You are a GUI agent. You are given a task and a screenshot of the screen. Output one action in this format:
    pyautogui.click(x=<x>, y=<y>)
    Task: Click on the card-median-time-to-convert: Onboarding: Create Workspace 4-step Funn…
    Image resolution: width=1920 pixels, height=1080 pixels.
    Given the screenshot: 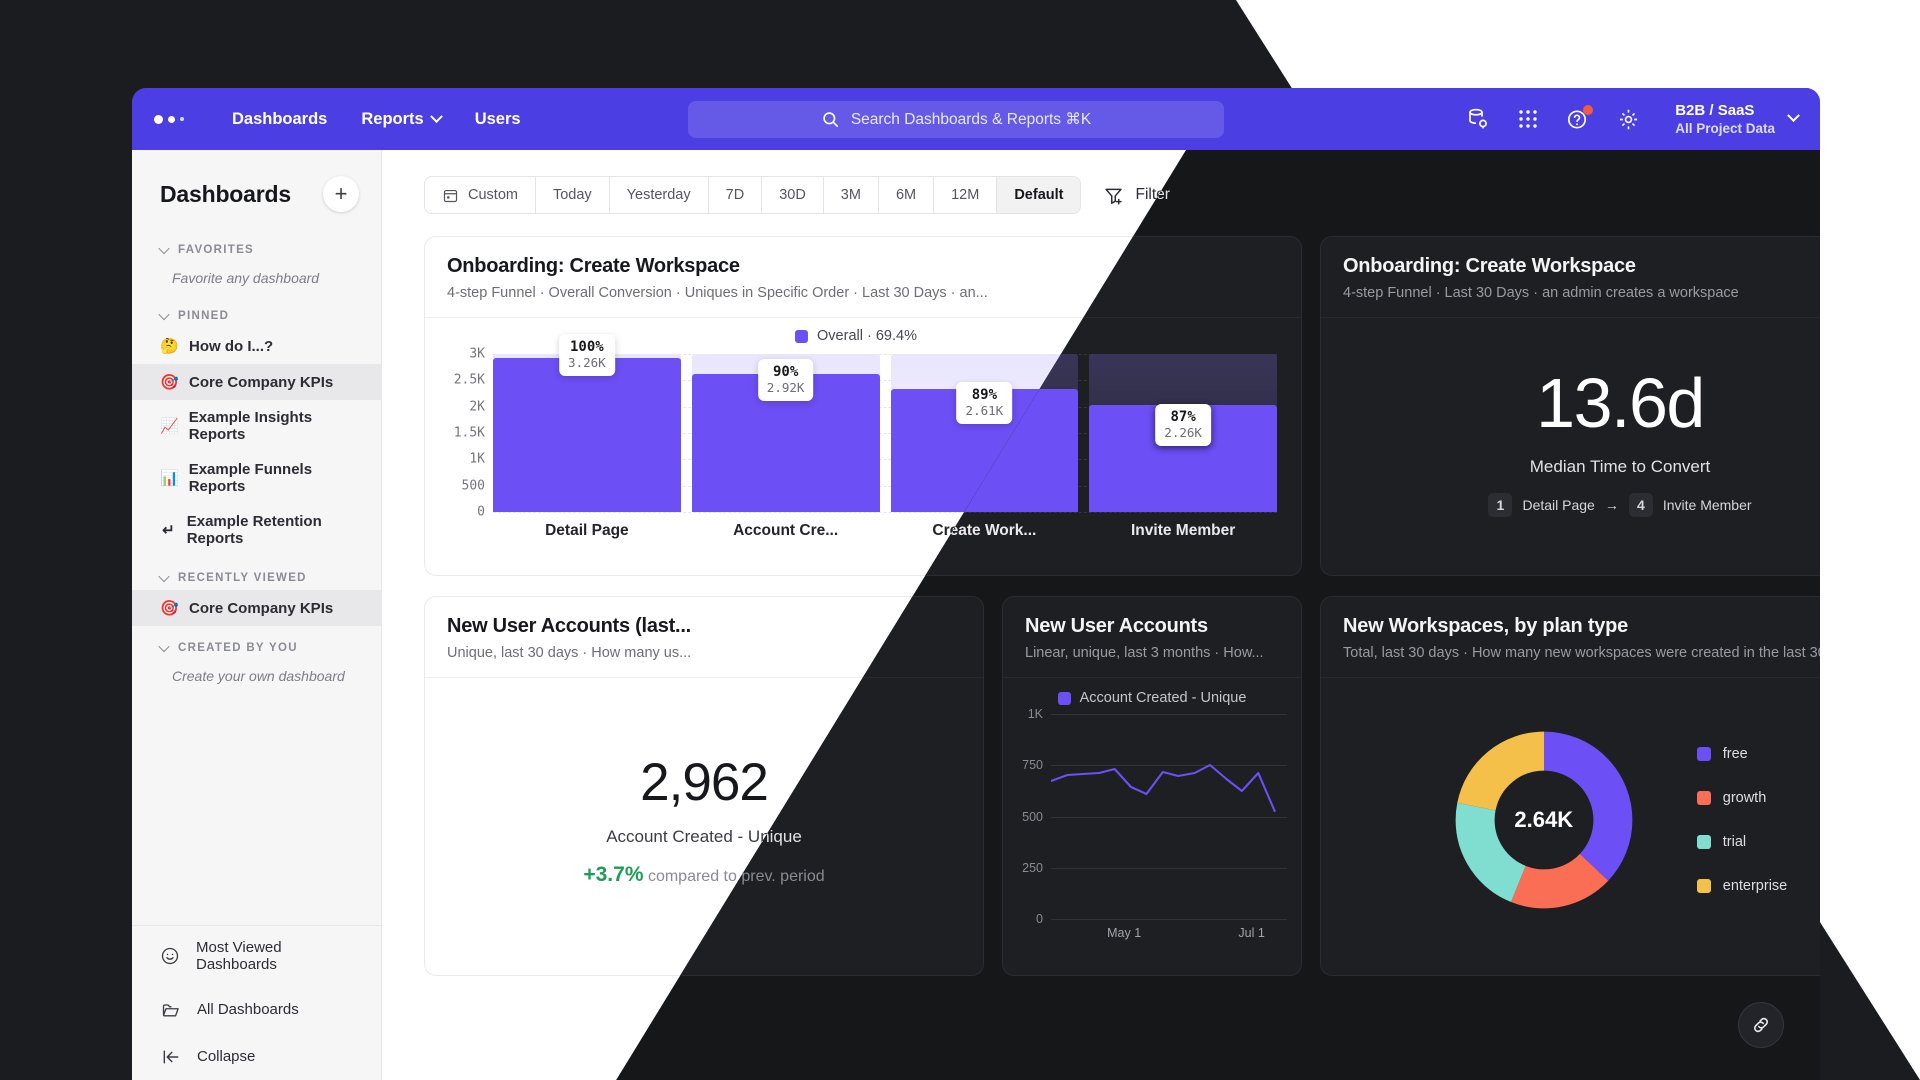 What is the action you would take?
    pyautogui.click(x=1570, y=406)
    